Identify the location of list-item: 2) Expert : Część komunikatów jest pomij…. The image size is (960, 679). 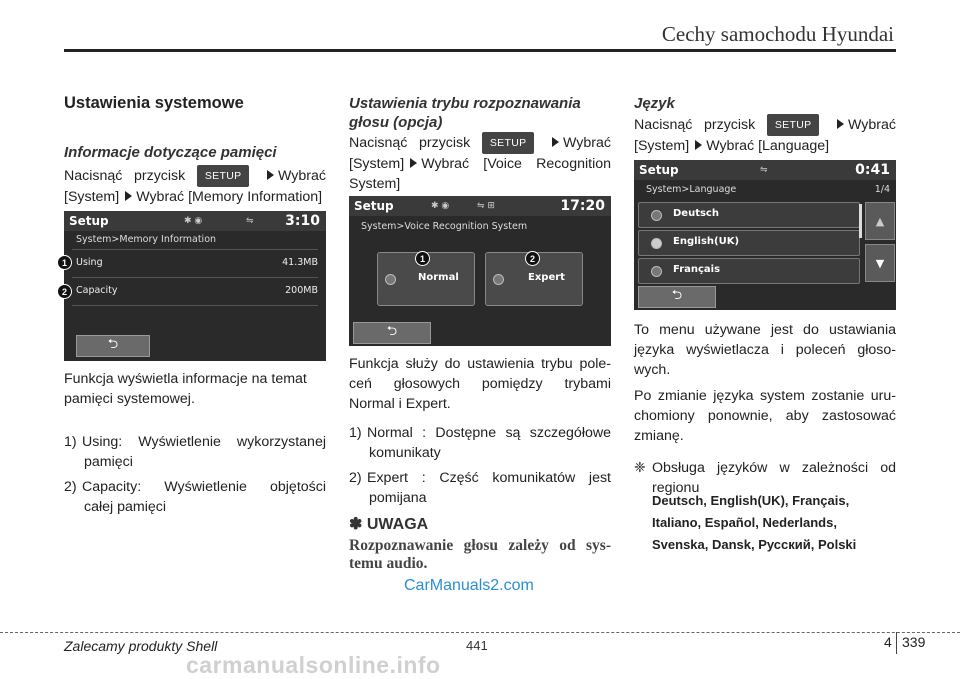
(480, 488).